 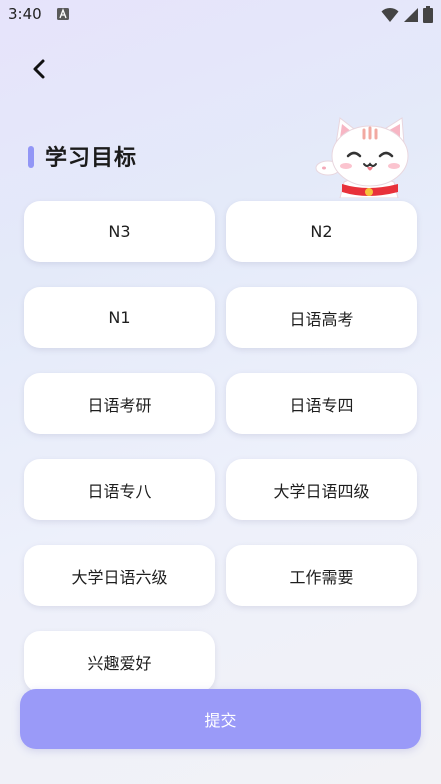 What do you see at coordinates (25, 14) in the screenshot?
I see `status-time: 3:40` at bounding box center [25, 14].